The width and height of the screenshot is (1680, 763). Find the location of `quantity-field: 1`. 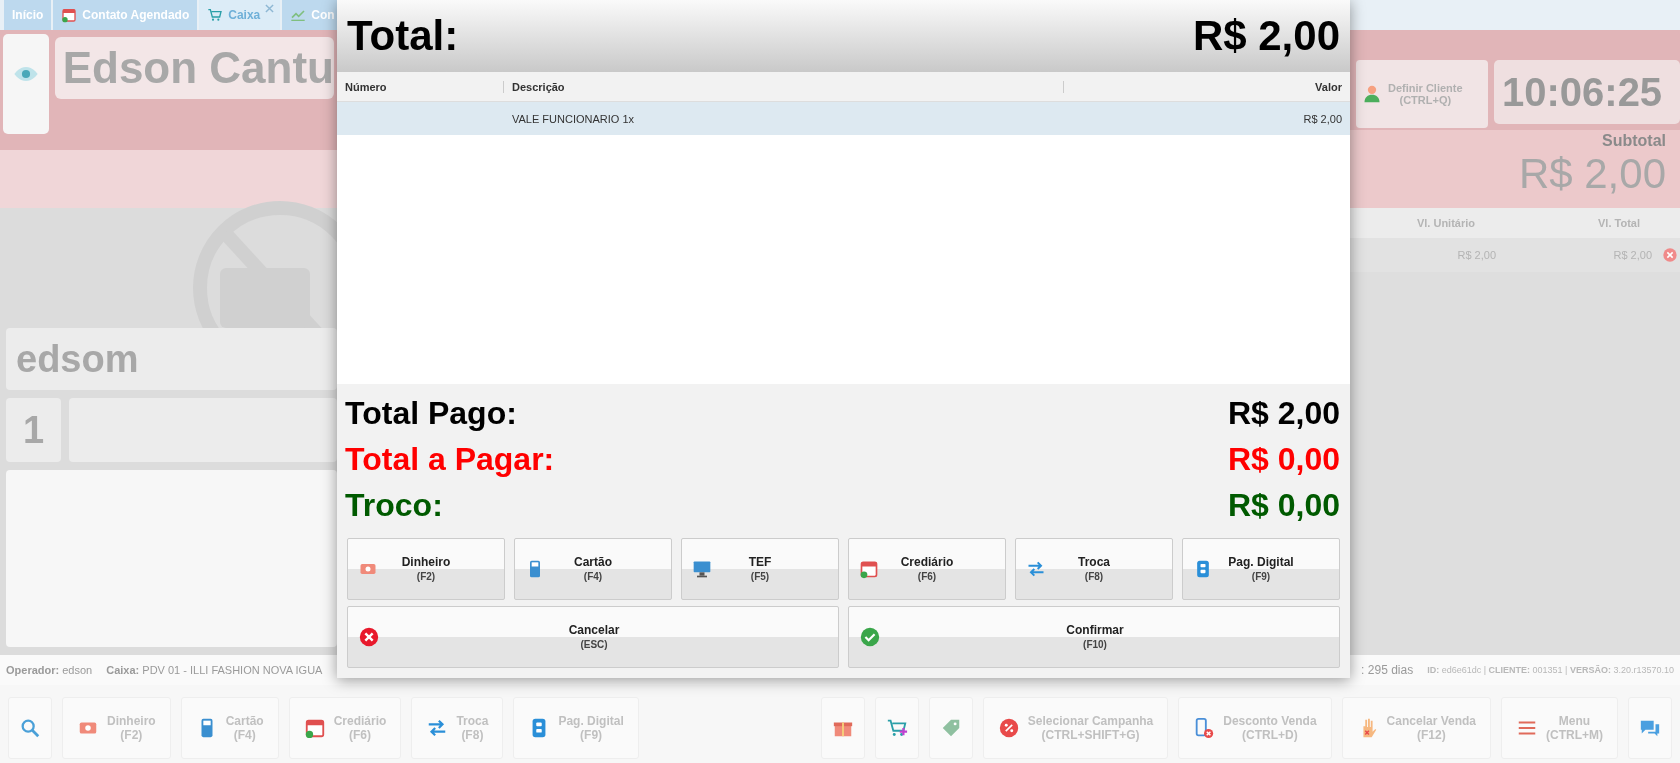

quantity-field: 1 is located at coordinates (33, 430).